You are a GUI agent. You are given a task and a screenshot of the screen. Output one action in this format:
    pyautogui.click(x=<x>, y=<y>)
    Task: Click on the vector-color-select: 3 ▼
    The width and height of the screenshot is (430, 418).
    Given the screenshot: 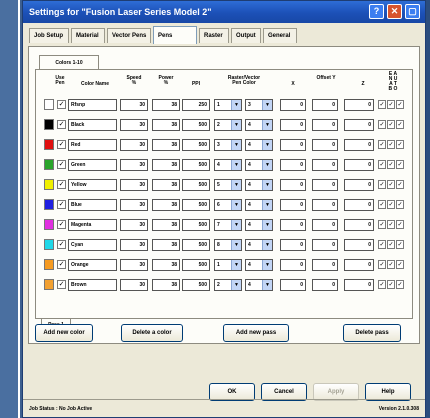 What is the action you would take?
    pyautogui.click(x=259, y=105)
    